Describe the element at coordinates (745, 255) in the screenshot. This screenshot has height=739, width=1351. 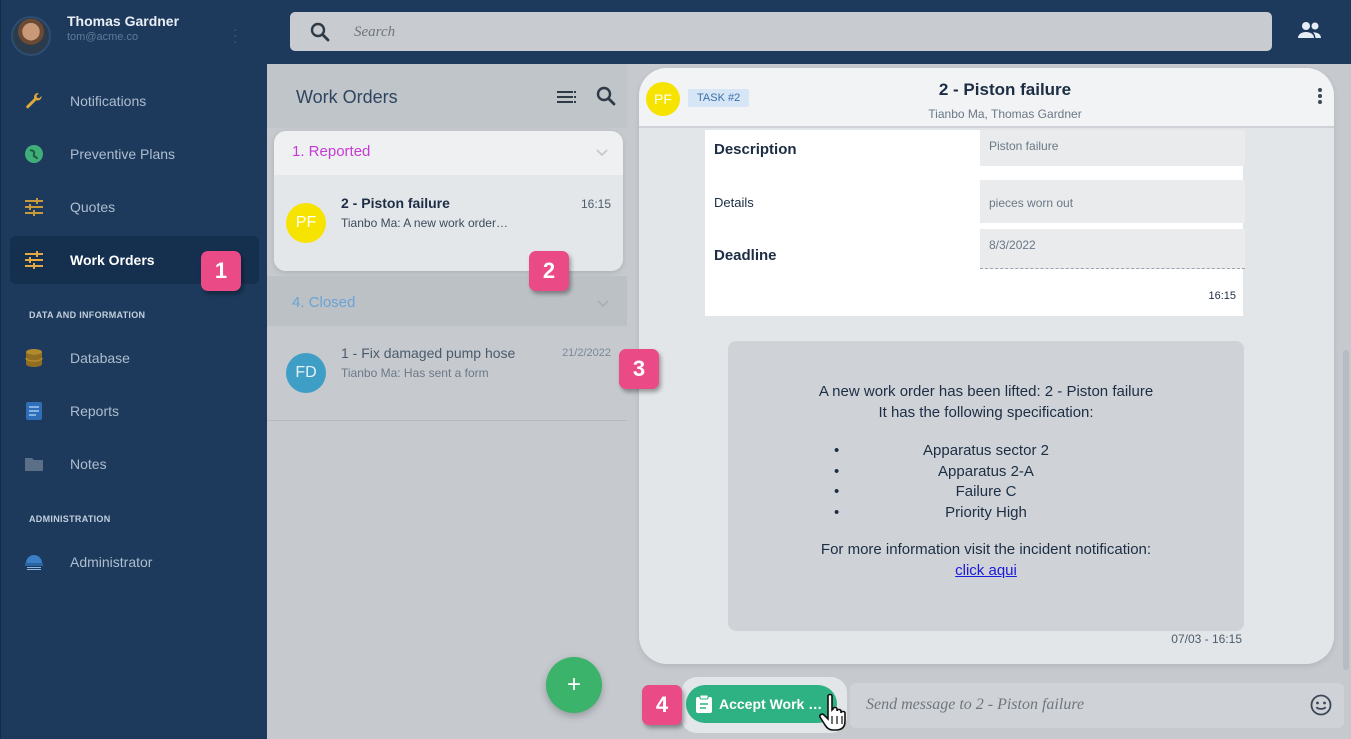
I see `field-label: Deadline` at that location.